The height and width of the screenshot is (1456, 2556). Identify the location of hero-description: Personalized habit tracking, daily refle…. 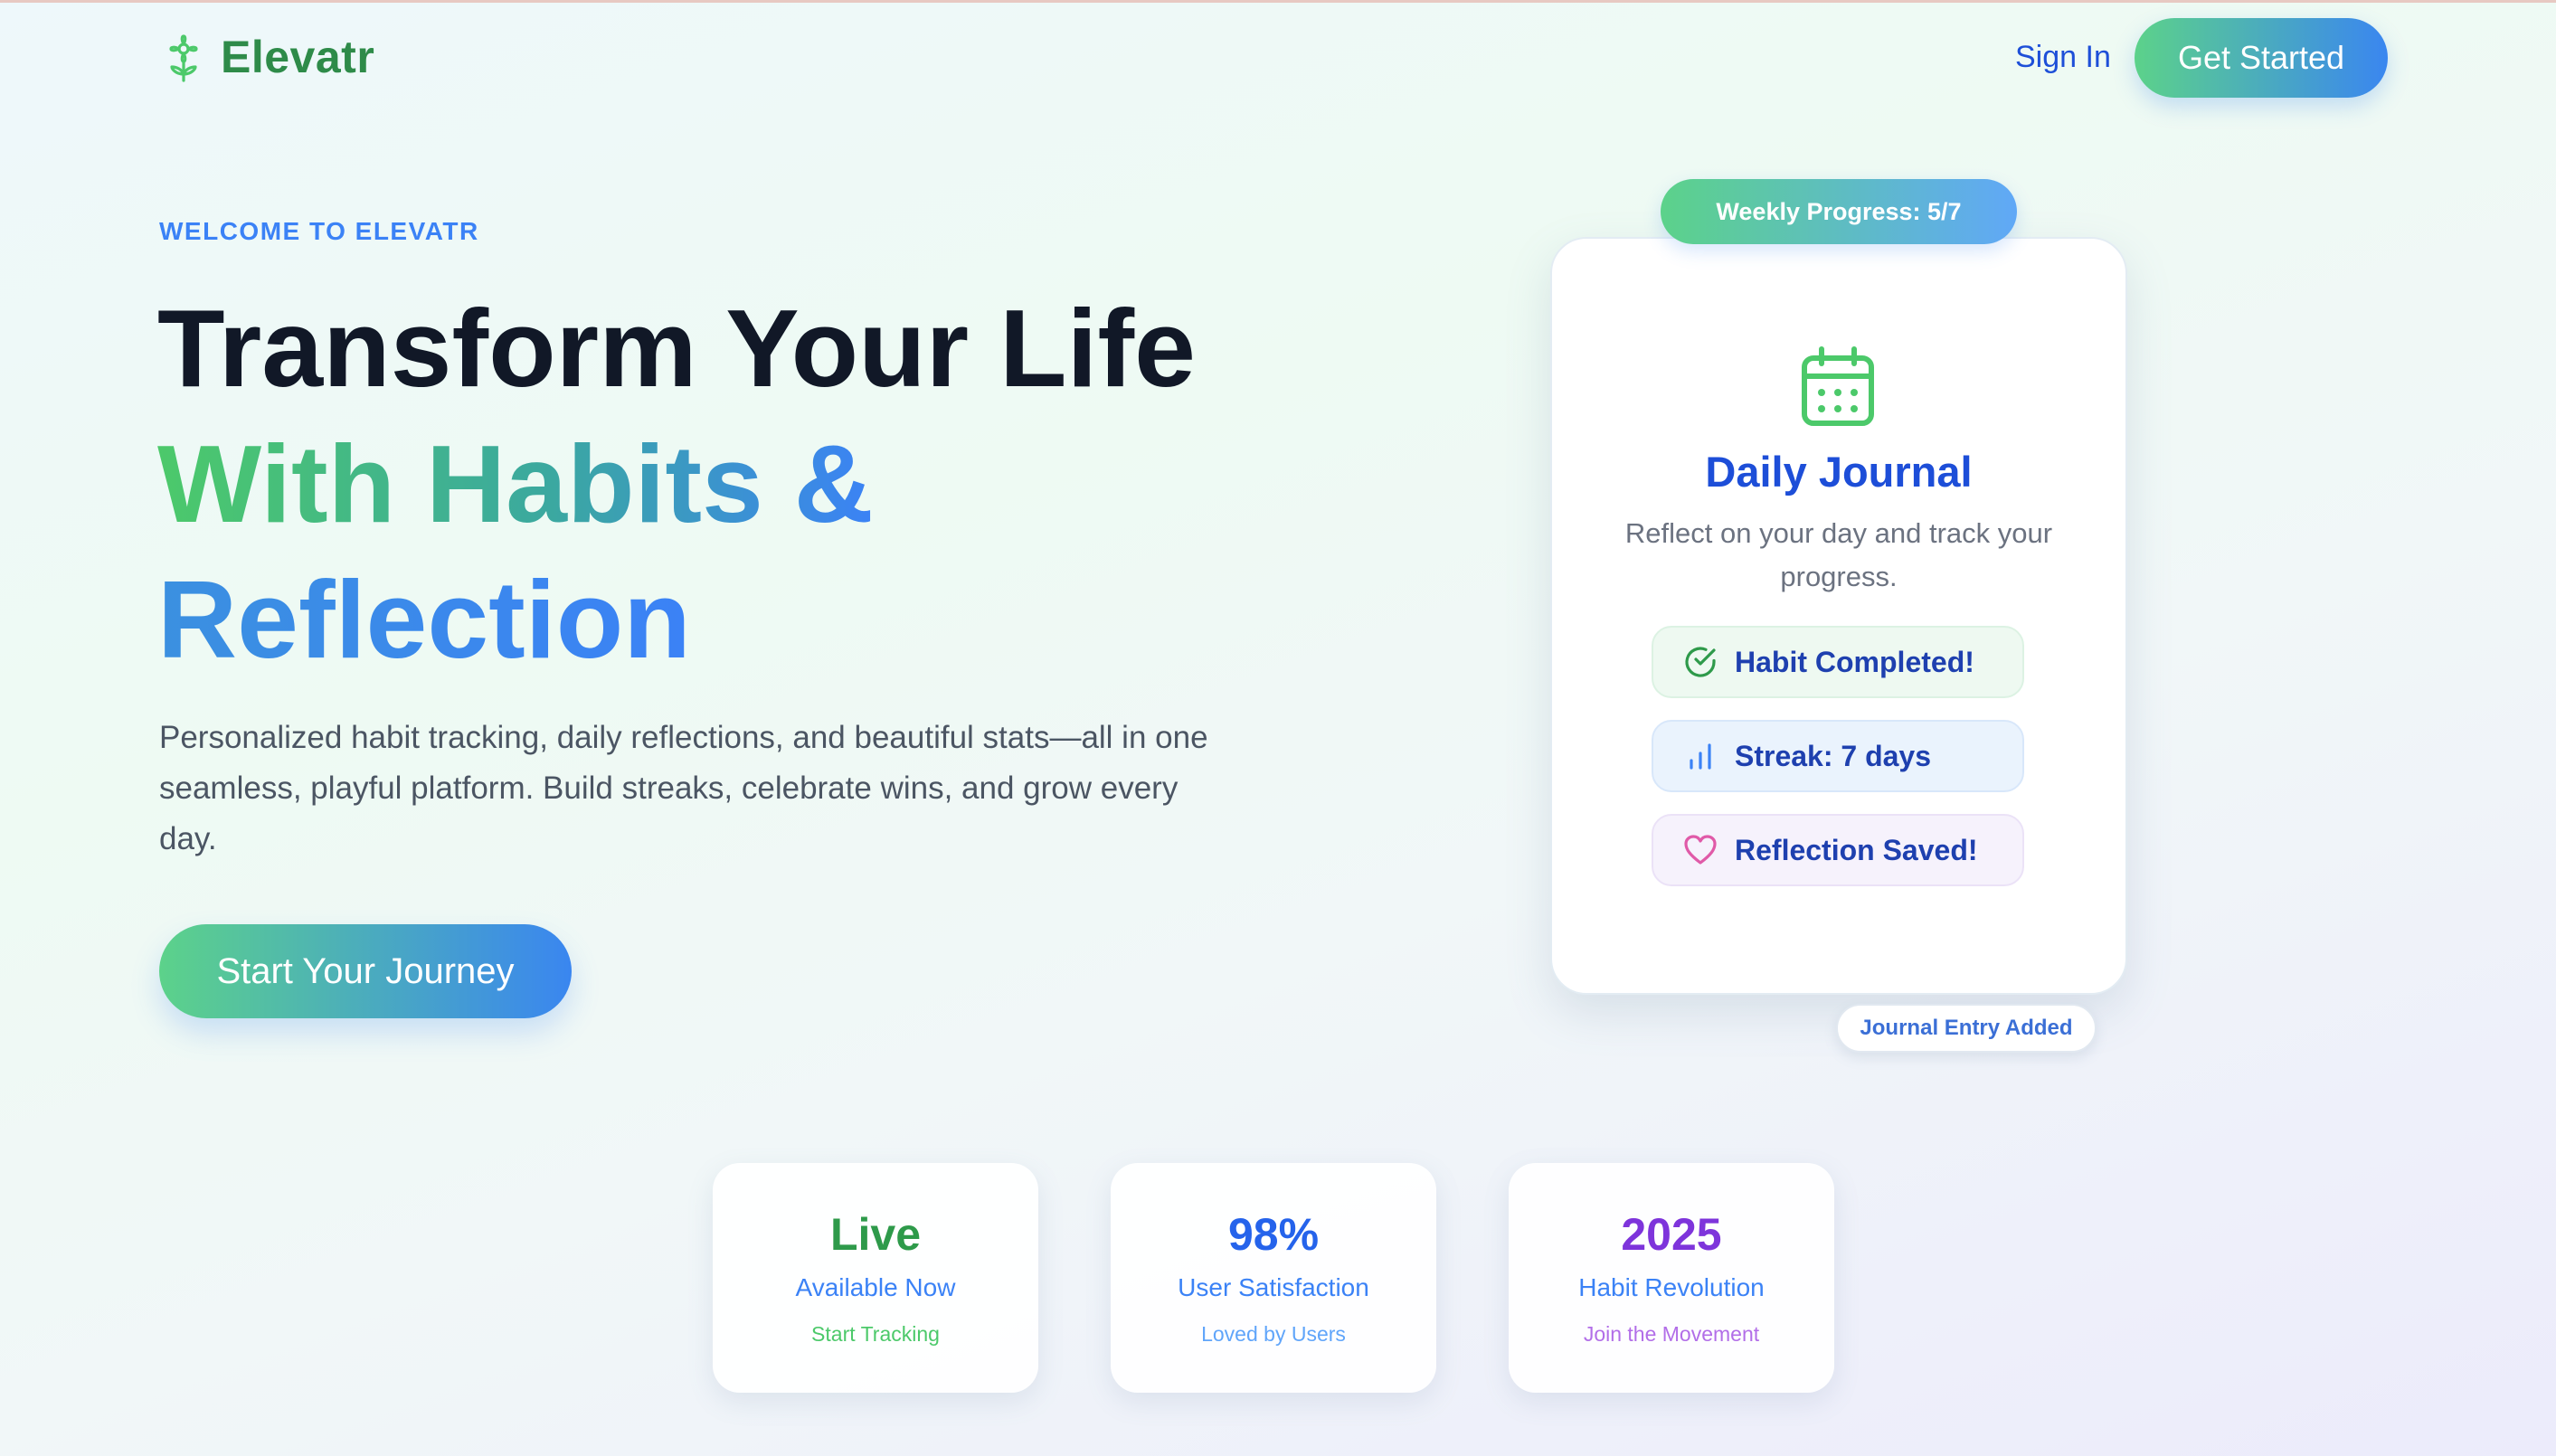
(684, 788).